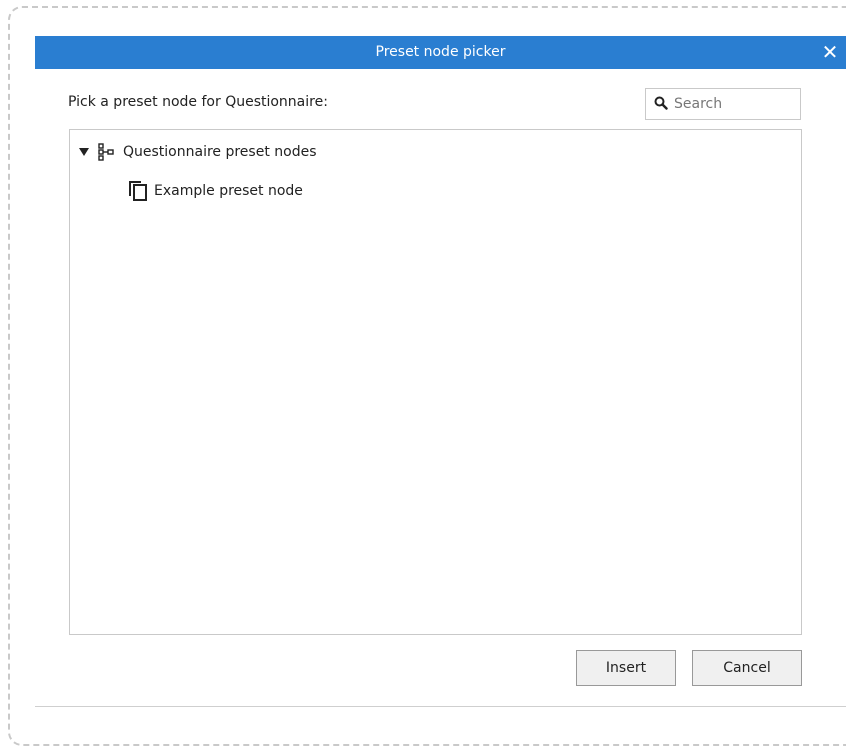 This screenshot has height=746, width=846. What do you see at coordinates (626, 668) in the screenshot?
I see `insert-button: Insert` at bounding box center [626, 668].